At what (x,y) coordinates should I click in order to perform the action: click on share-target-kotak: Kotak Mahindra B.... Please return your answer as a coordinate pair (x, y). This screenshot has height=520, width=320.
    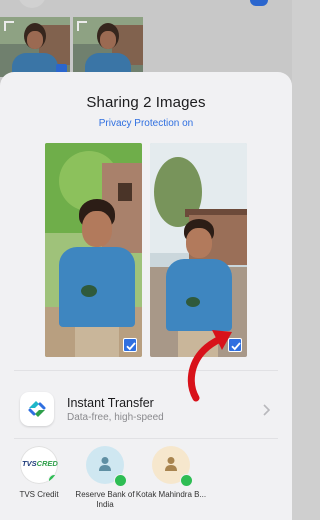
    Looking at the image, I should click on (171, 473).